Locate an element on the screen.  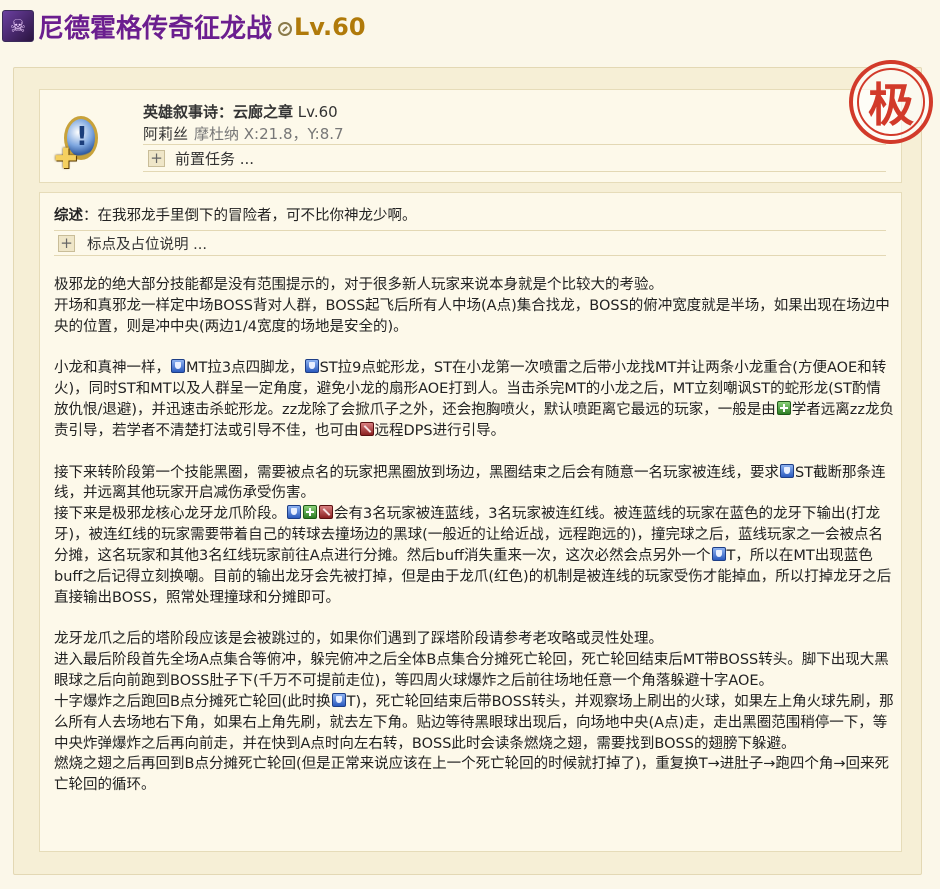
quest-name: 英雄叙事诗：云廊之章 Lv.60 is located at coordinates (240, 111).